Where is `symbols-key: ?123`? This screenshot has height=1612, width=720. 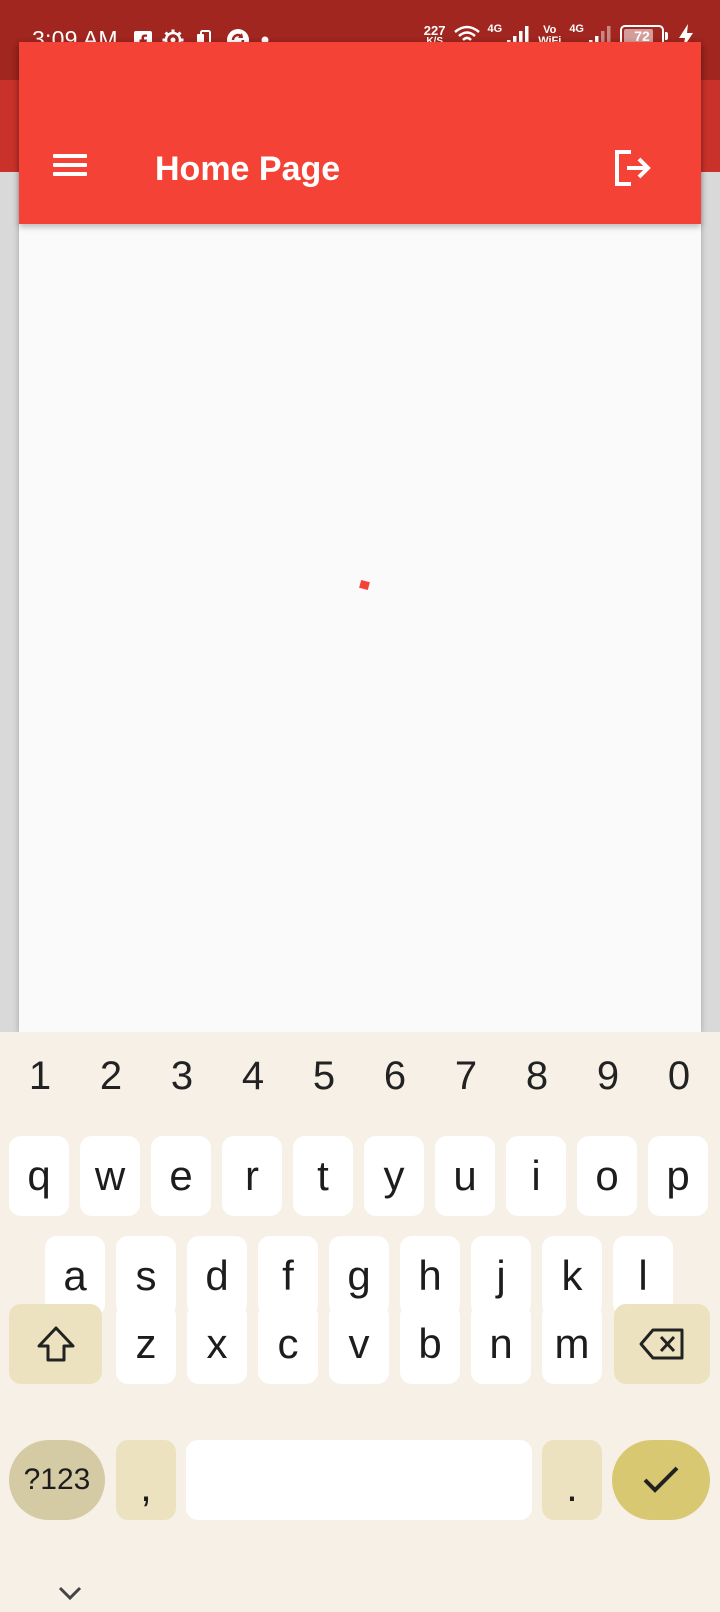
symbols-key: ?123 is located at coordinates (57, 1480).